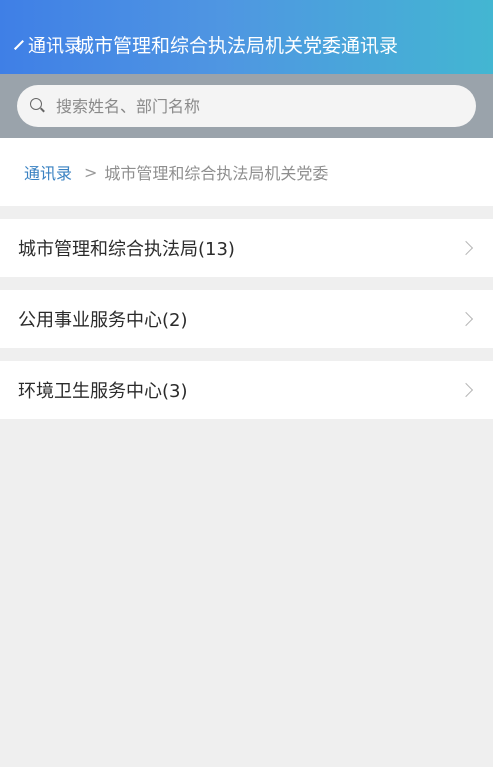 Image resolution: width=493 pixels, height=767 pixels. I want to click on back-button-label: 通讯录, so click(55, 46).